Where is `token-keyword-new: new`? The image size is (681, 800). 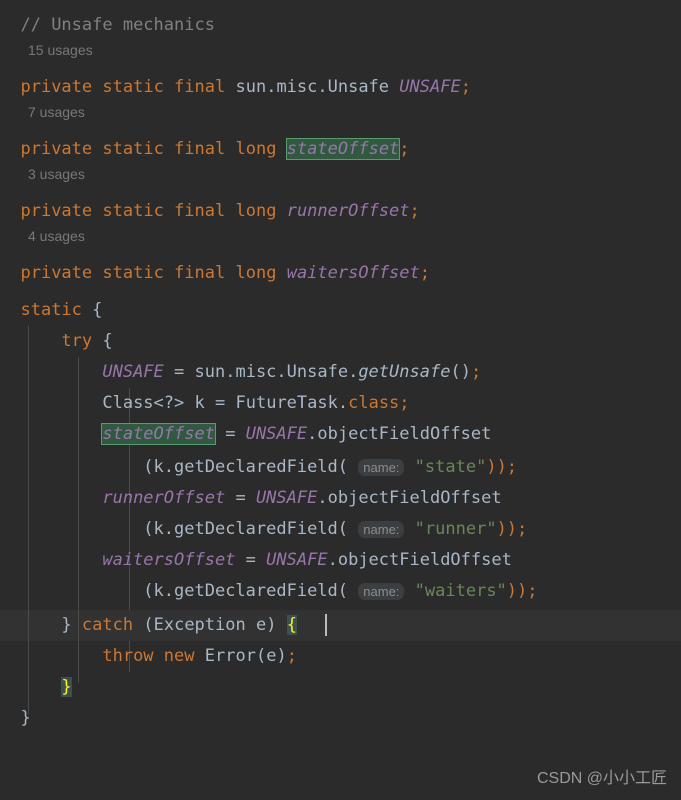 token-keyword-new: new is located at coordinates (179, 656).